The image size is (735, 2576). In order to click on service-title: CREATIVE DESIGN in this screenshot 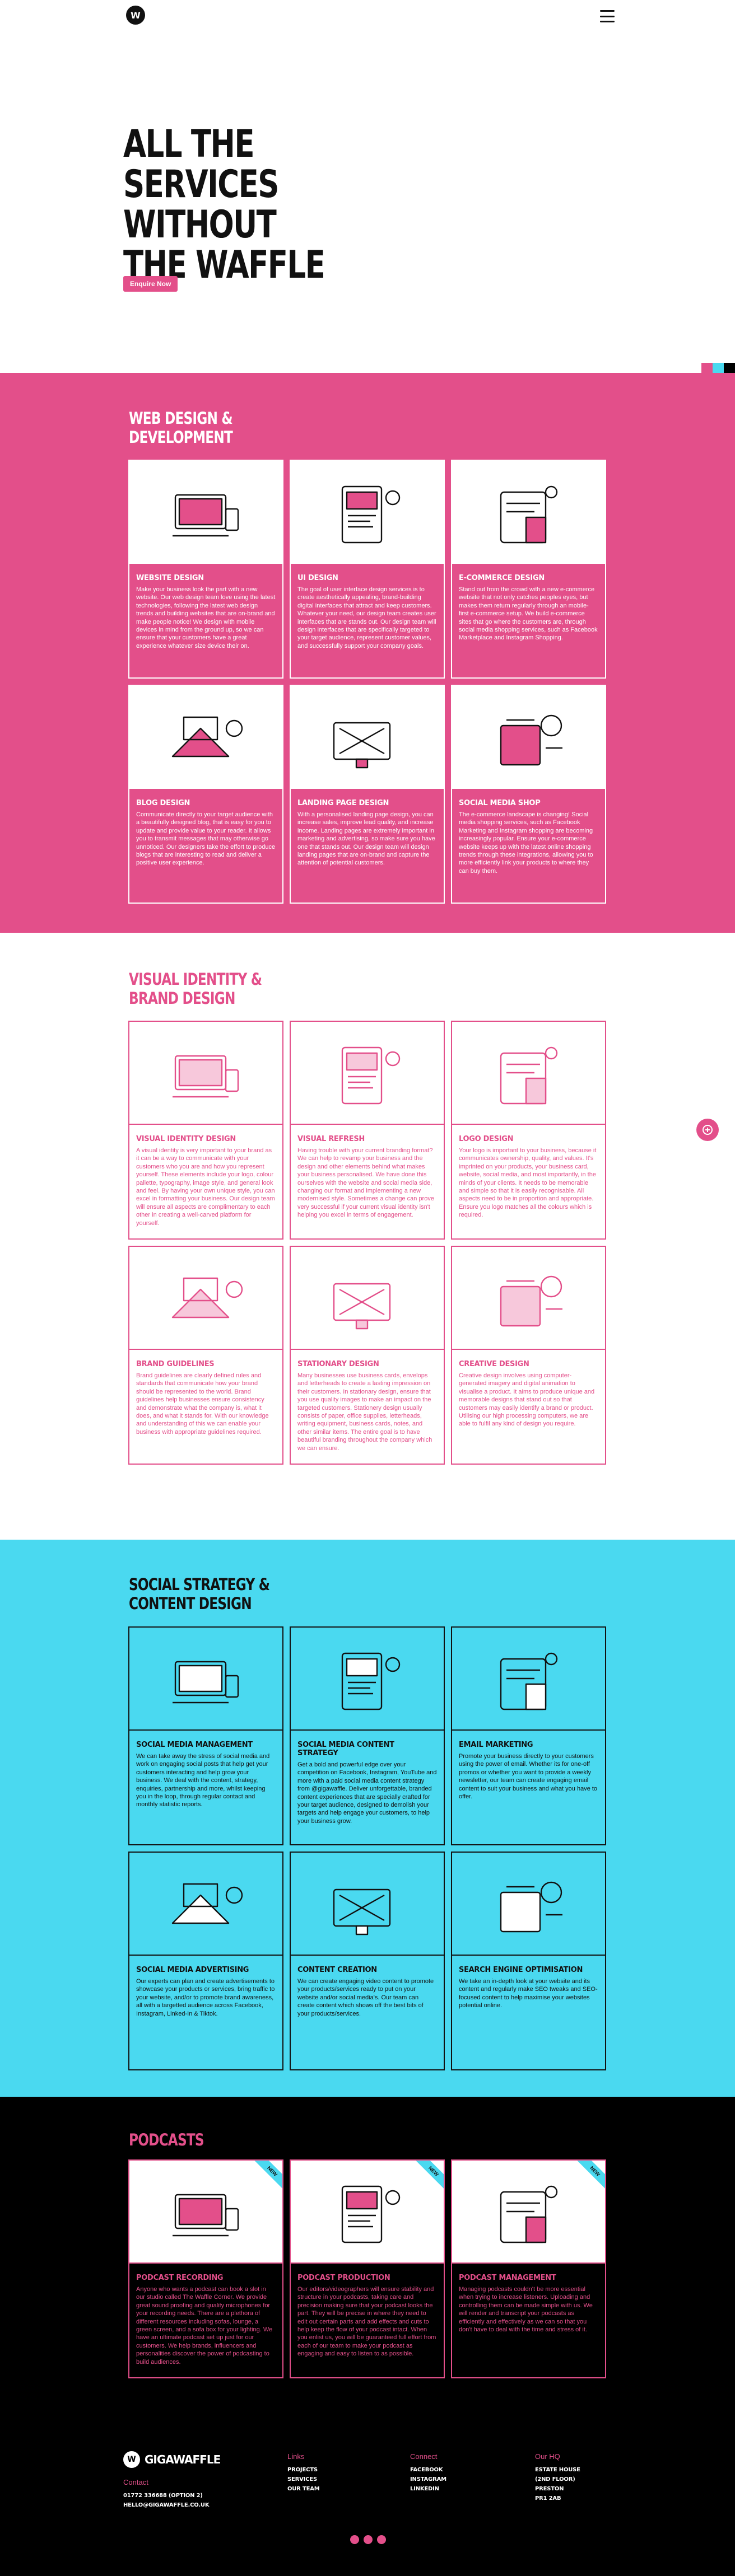, I will do `click(494, 1364)`.